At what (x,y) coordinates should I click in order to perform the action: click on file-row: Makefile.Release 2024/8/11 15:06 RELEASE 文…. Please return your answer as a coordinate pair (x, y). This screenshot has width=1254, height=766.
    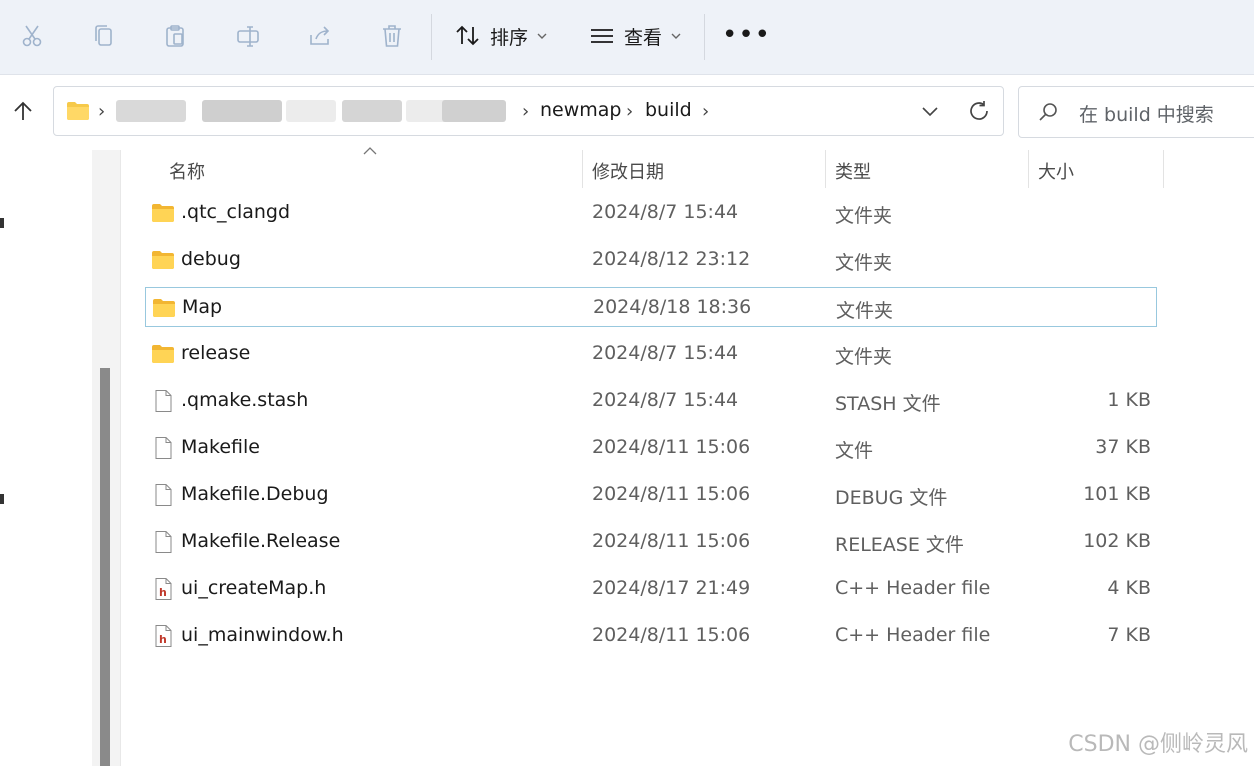
    Looking at the image, I should click on (651, 542).